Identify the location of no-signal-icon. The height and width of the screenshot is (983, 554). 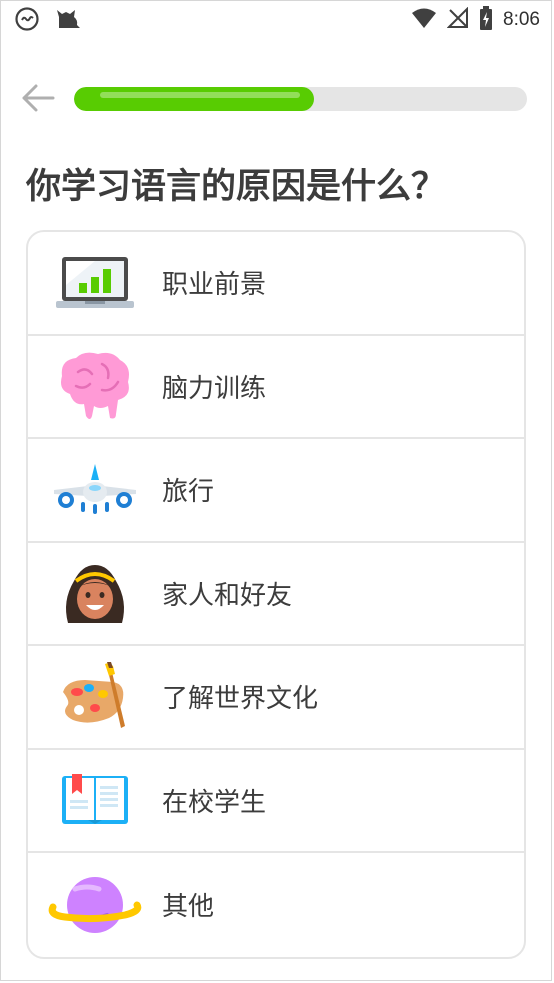
(457, 19).